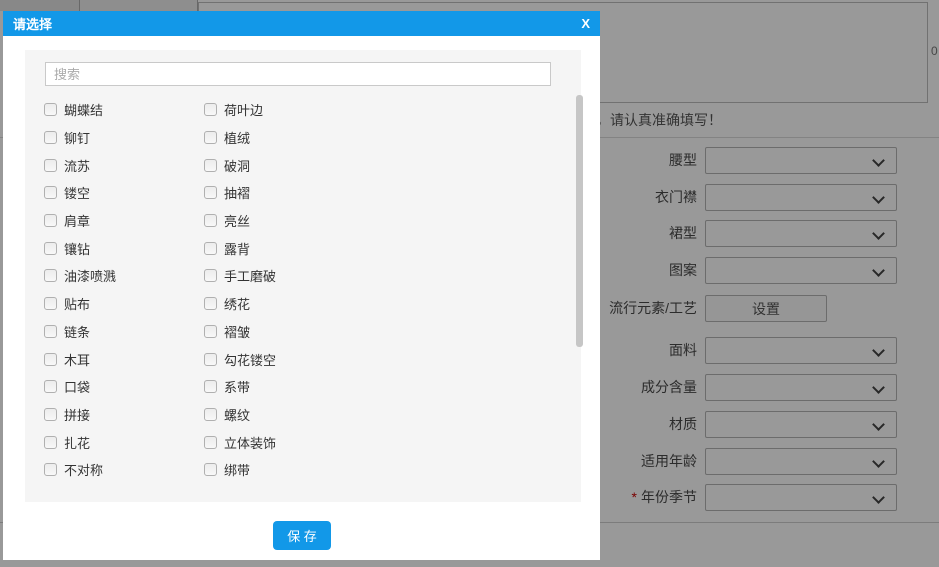 The image size is (939, 567). I want to click on close-icon: X, so click(585, 23).